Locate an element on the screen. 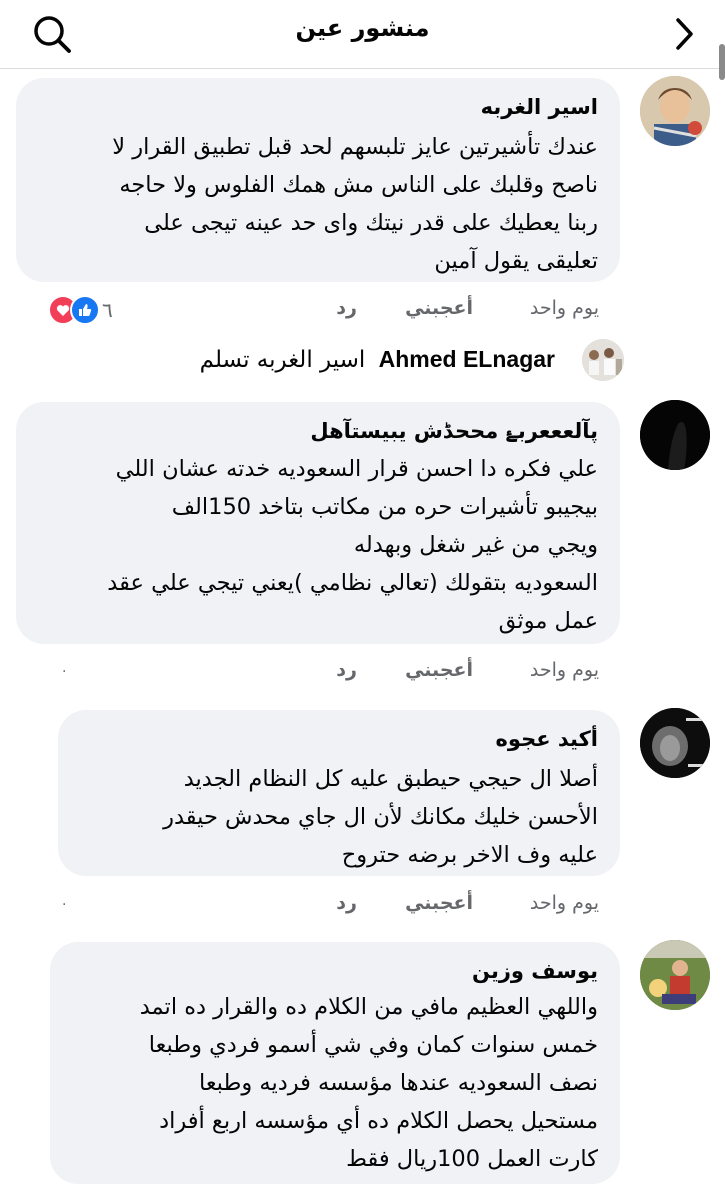  reactions-summary: ٦ is located at coordinates (80, 310).